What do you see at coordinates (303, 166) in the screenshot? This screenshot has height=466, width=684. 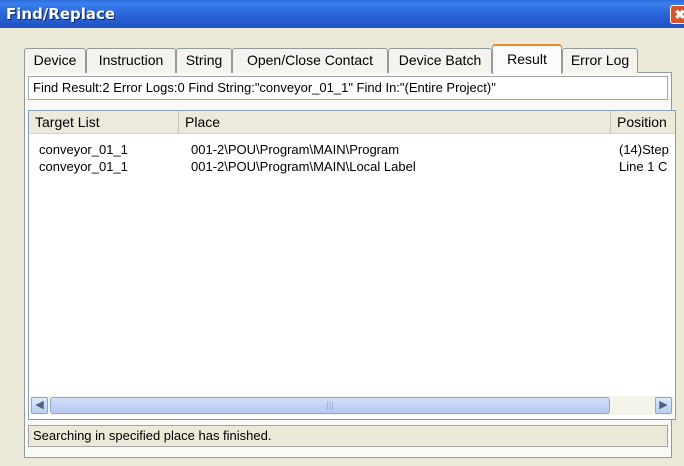 I see `cell-place: 001-2\POU\Program\MAIN\Local Label` at bounding box center [303, 166].